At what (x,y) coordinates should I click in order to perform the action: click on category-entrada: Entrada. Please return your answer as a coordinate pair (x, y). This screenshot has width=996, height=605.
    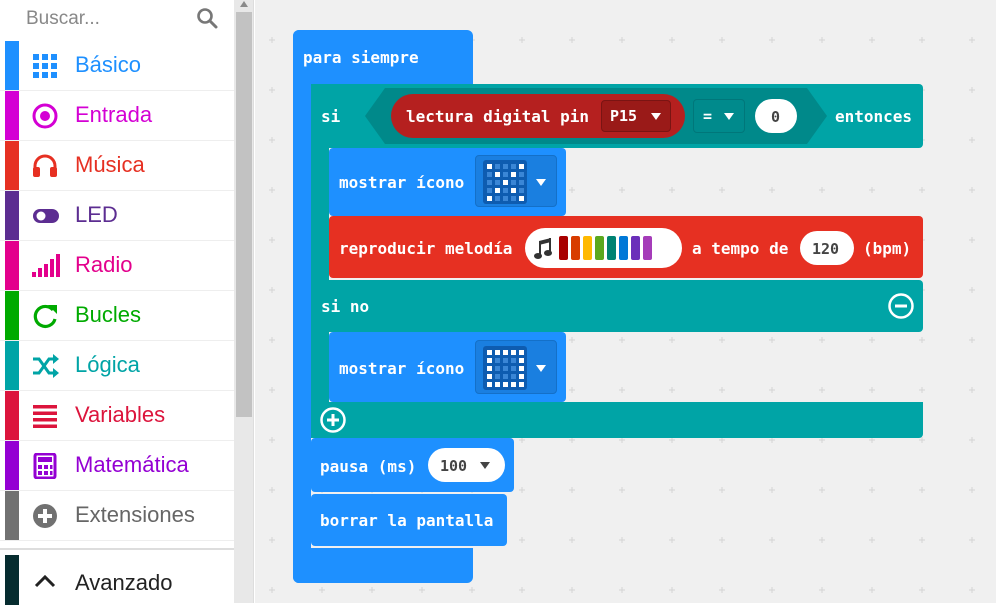
    Looking at the image, I should click on (117, 116).